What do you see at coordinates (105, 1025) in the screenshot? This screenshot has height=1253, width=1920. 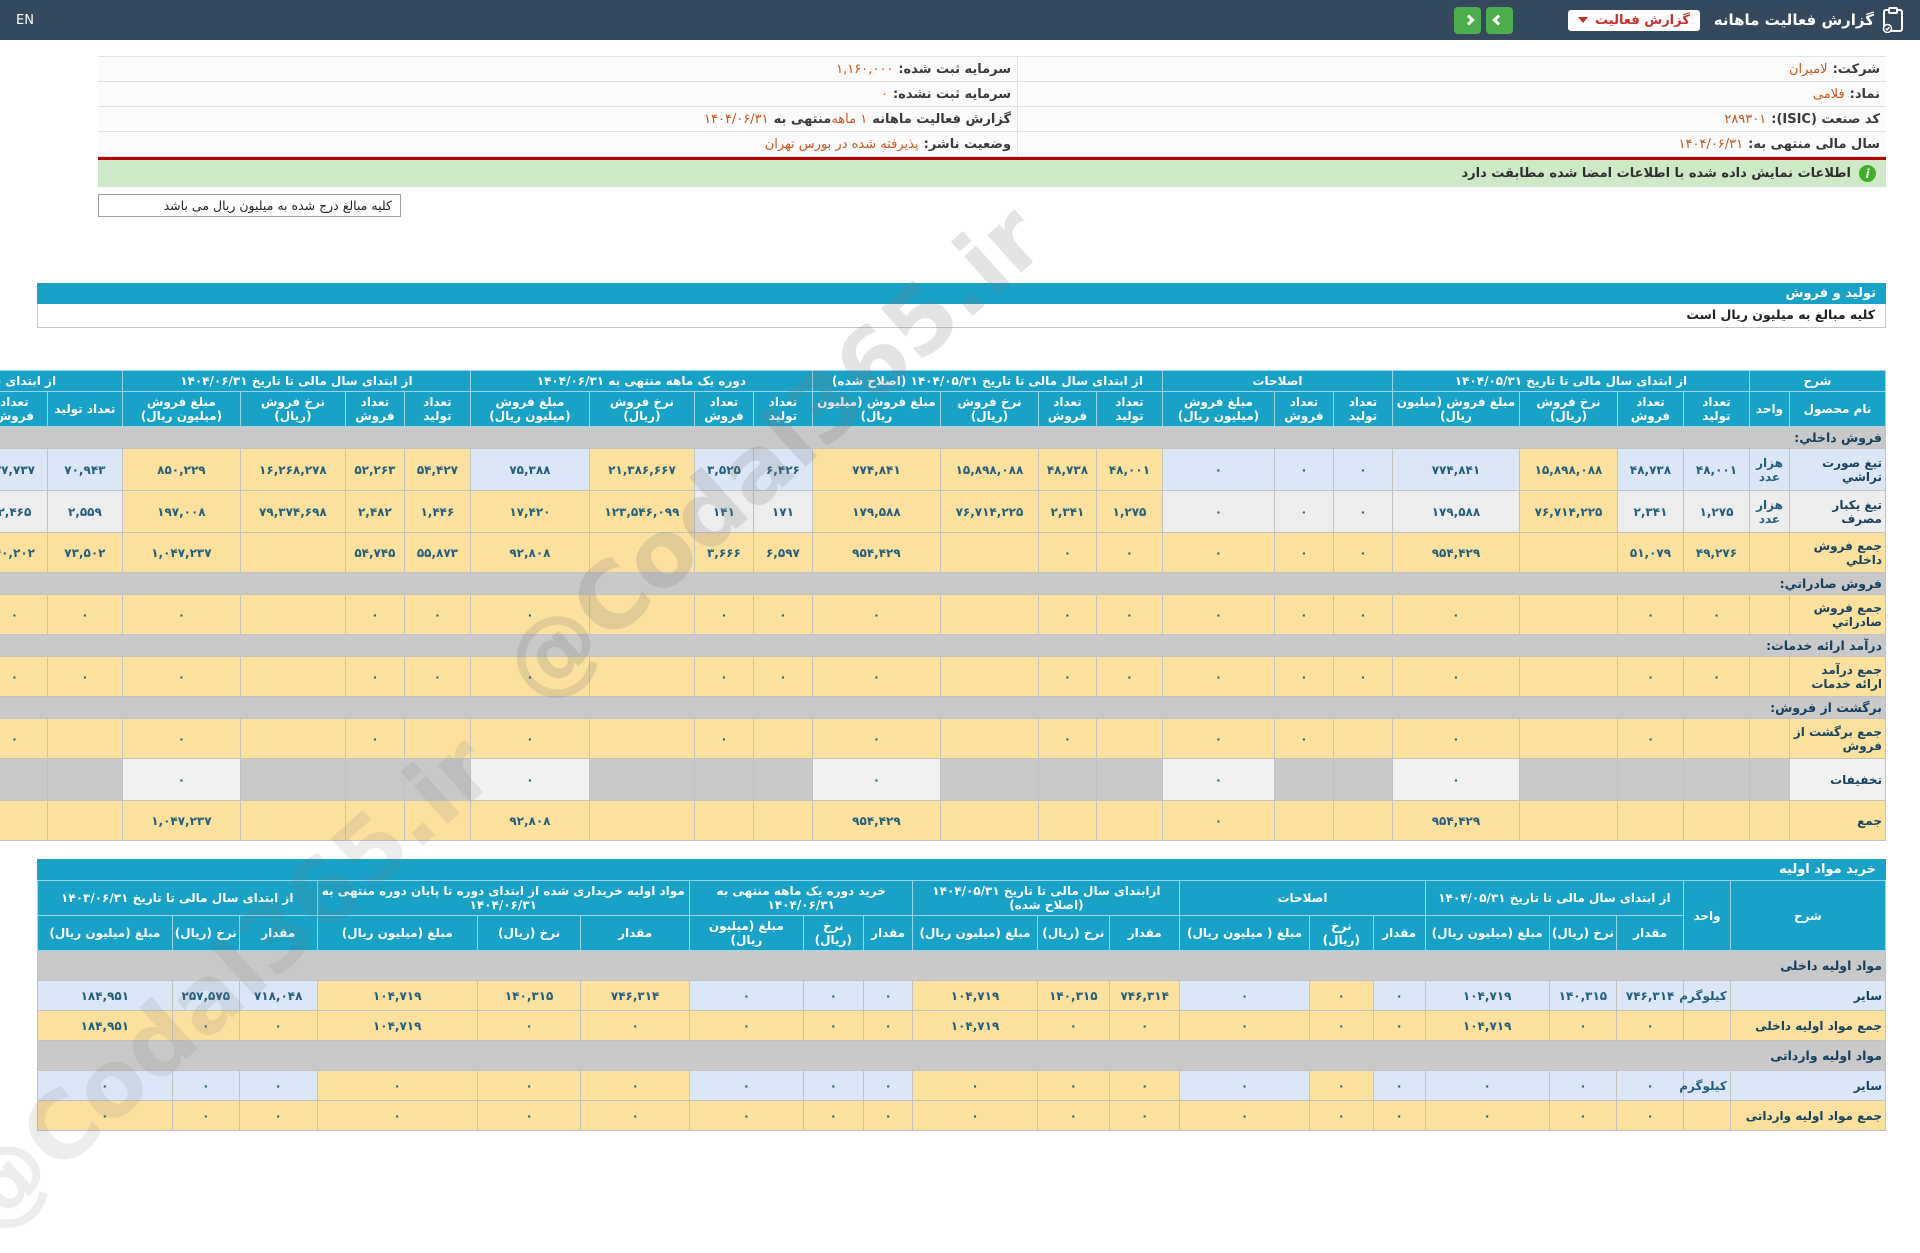 I see `value-cell: ۱۸۴,۹۵۱` at bounding box center [105, 1025].